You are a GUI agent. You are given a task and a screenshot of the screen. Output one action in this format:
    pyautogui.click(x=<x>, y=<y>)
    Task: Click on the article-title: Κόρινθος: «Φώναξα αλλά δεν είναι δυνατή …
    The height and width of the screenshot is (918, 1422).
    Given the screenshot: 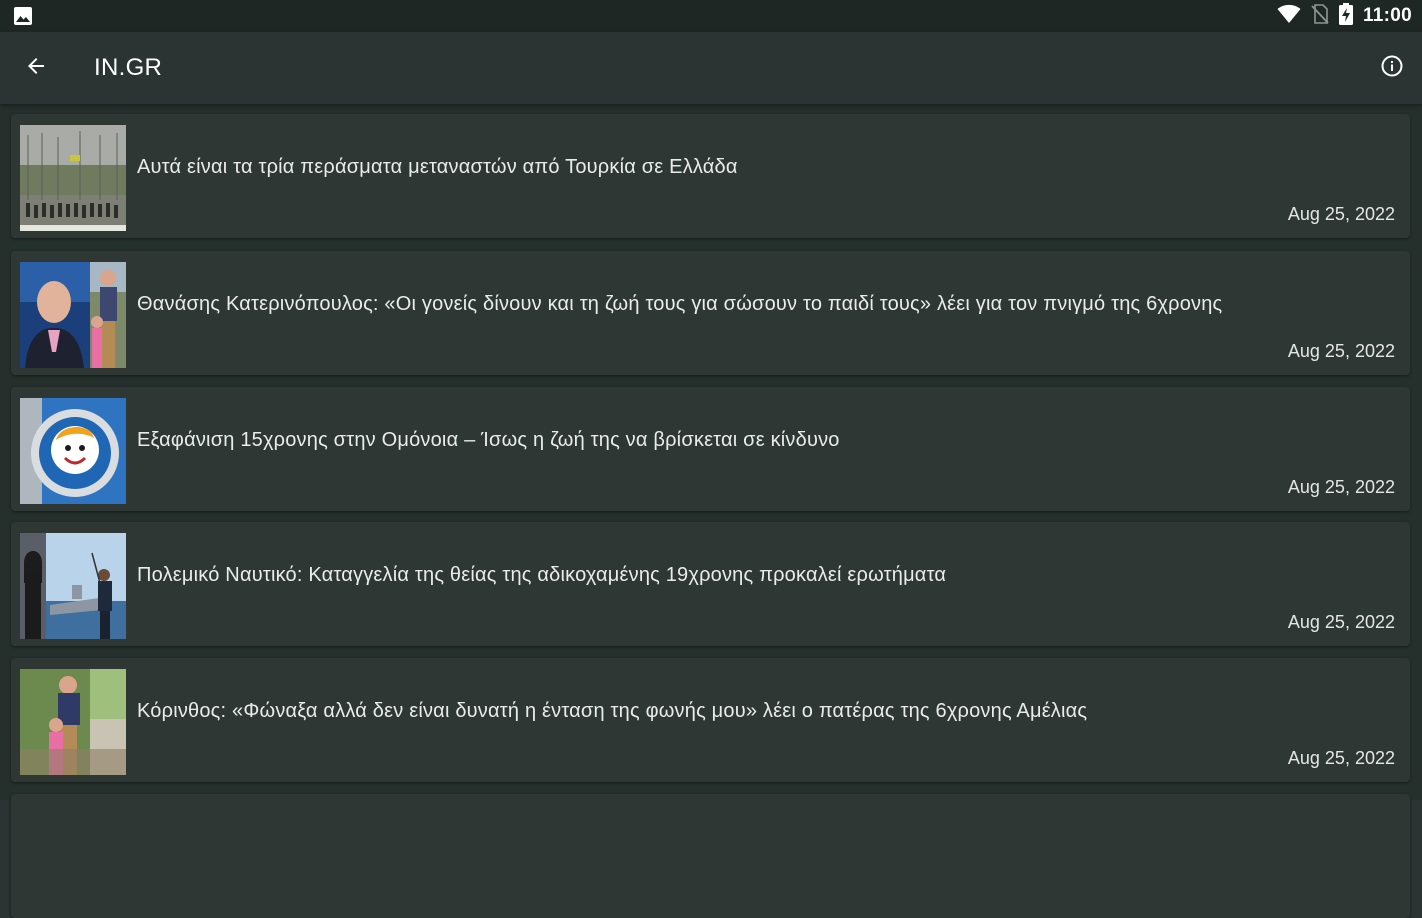 What is the action you would take?
    pyautogui.click(x=612, y=711)
    